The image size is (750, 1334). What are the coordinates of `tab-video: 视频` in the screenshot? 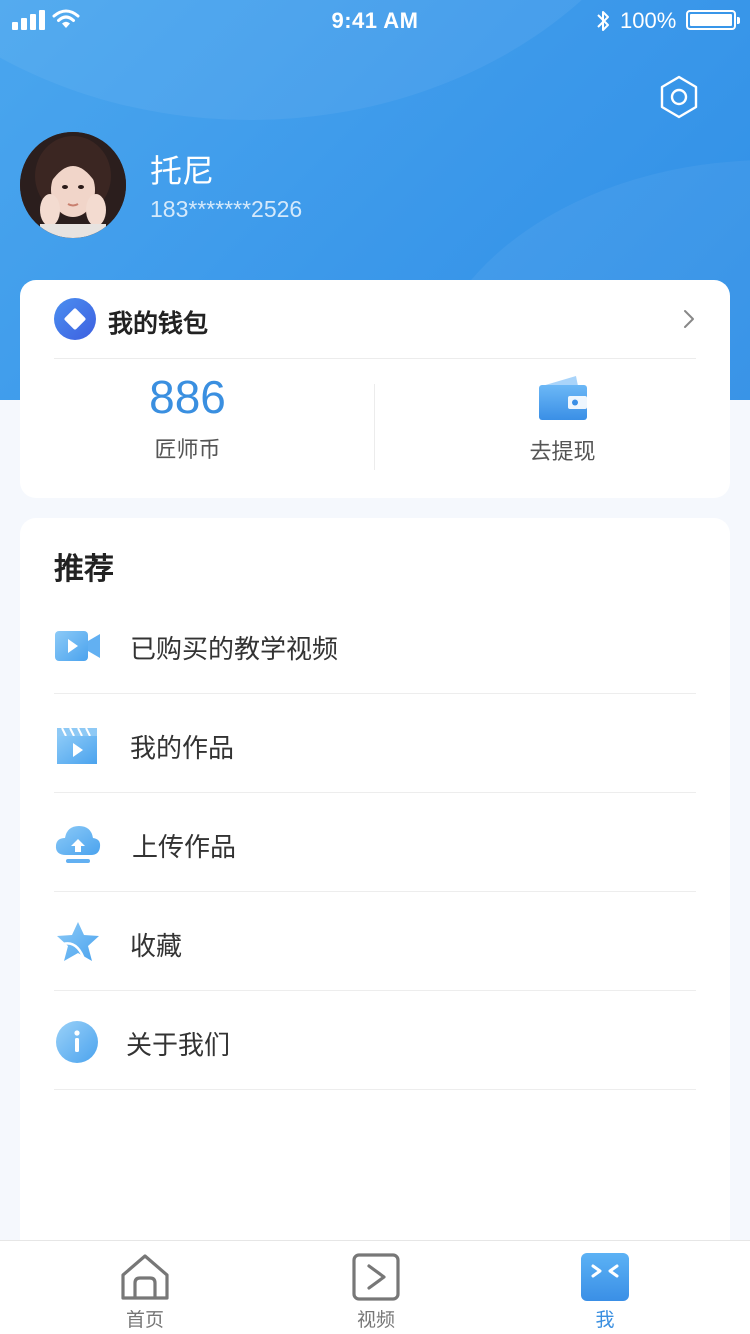 It's located at (376, 1287).